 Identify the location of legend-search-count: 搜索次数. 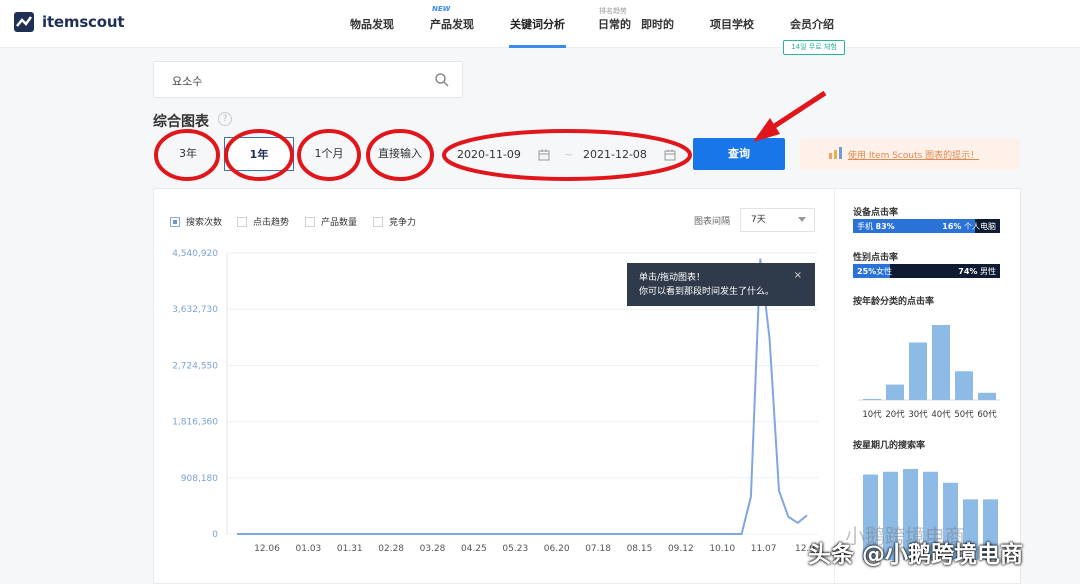
(196, 221).